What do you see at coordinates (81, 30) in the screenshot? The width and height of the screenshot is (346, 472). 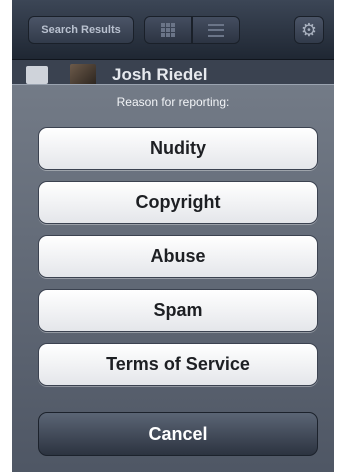 I see `search-results-button: Search Results` at bounding box center [81, 30].